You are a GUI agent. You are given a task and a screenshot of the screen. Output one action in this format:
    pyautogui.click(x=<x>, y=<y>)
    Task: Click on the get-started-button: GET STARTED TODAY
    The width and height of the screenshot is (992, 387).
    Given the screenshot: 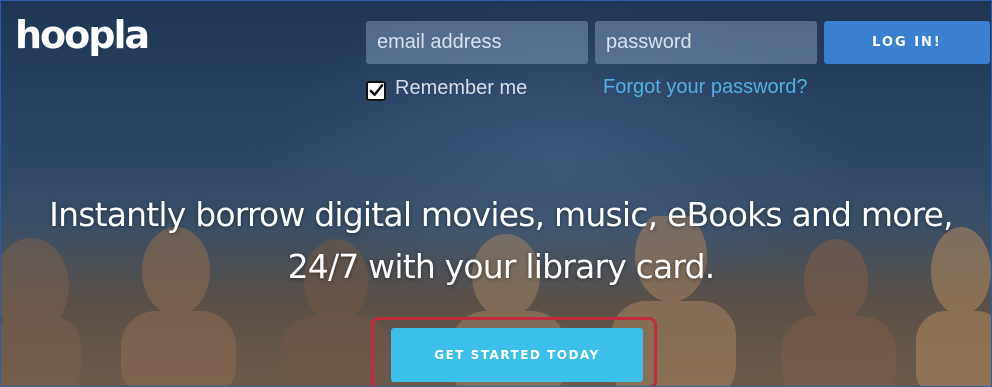 What is the action you would take?
    pyautogui.click(x=517, y=355)
    